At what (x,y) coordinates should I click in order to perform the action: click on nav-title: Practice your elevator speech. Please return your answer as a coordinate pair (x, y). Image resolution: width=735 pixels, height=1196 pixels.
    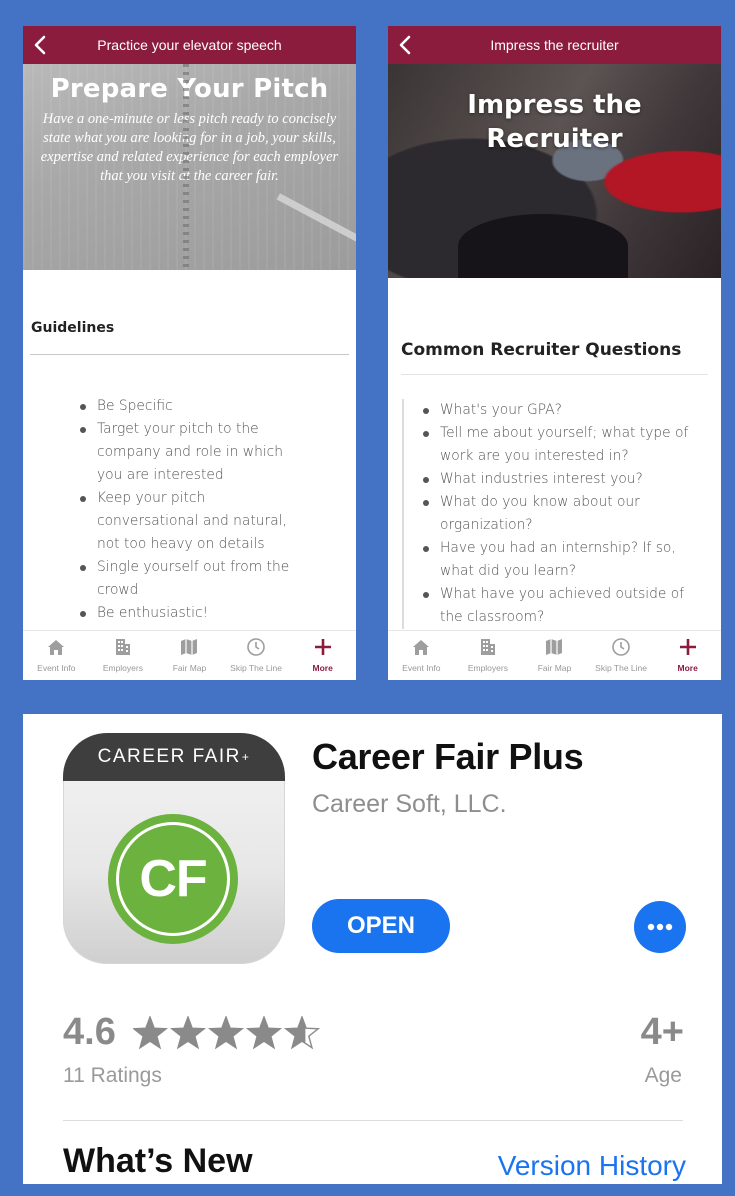
    Looking at the image, I should click on (189, 45).